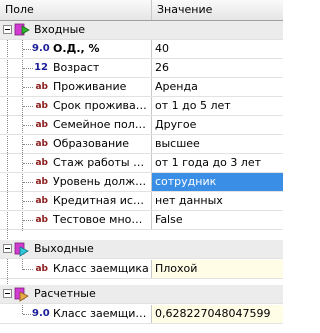 The width and height of the screenshot is (320, 333). Describe the element at coordinates (217, 269) in the screenshot. I see `field-value: Плохой` at that location.